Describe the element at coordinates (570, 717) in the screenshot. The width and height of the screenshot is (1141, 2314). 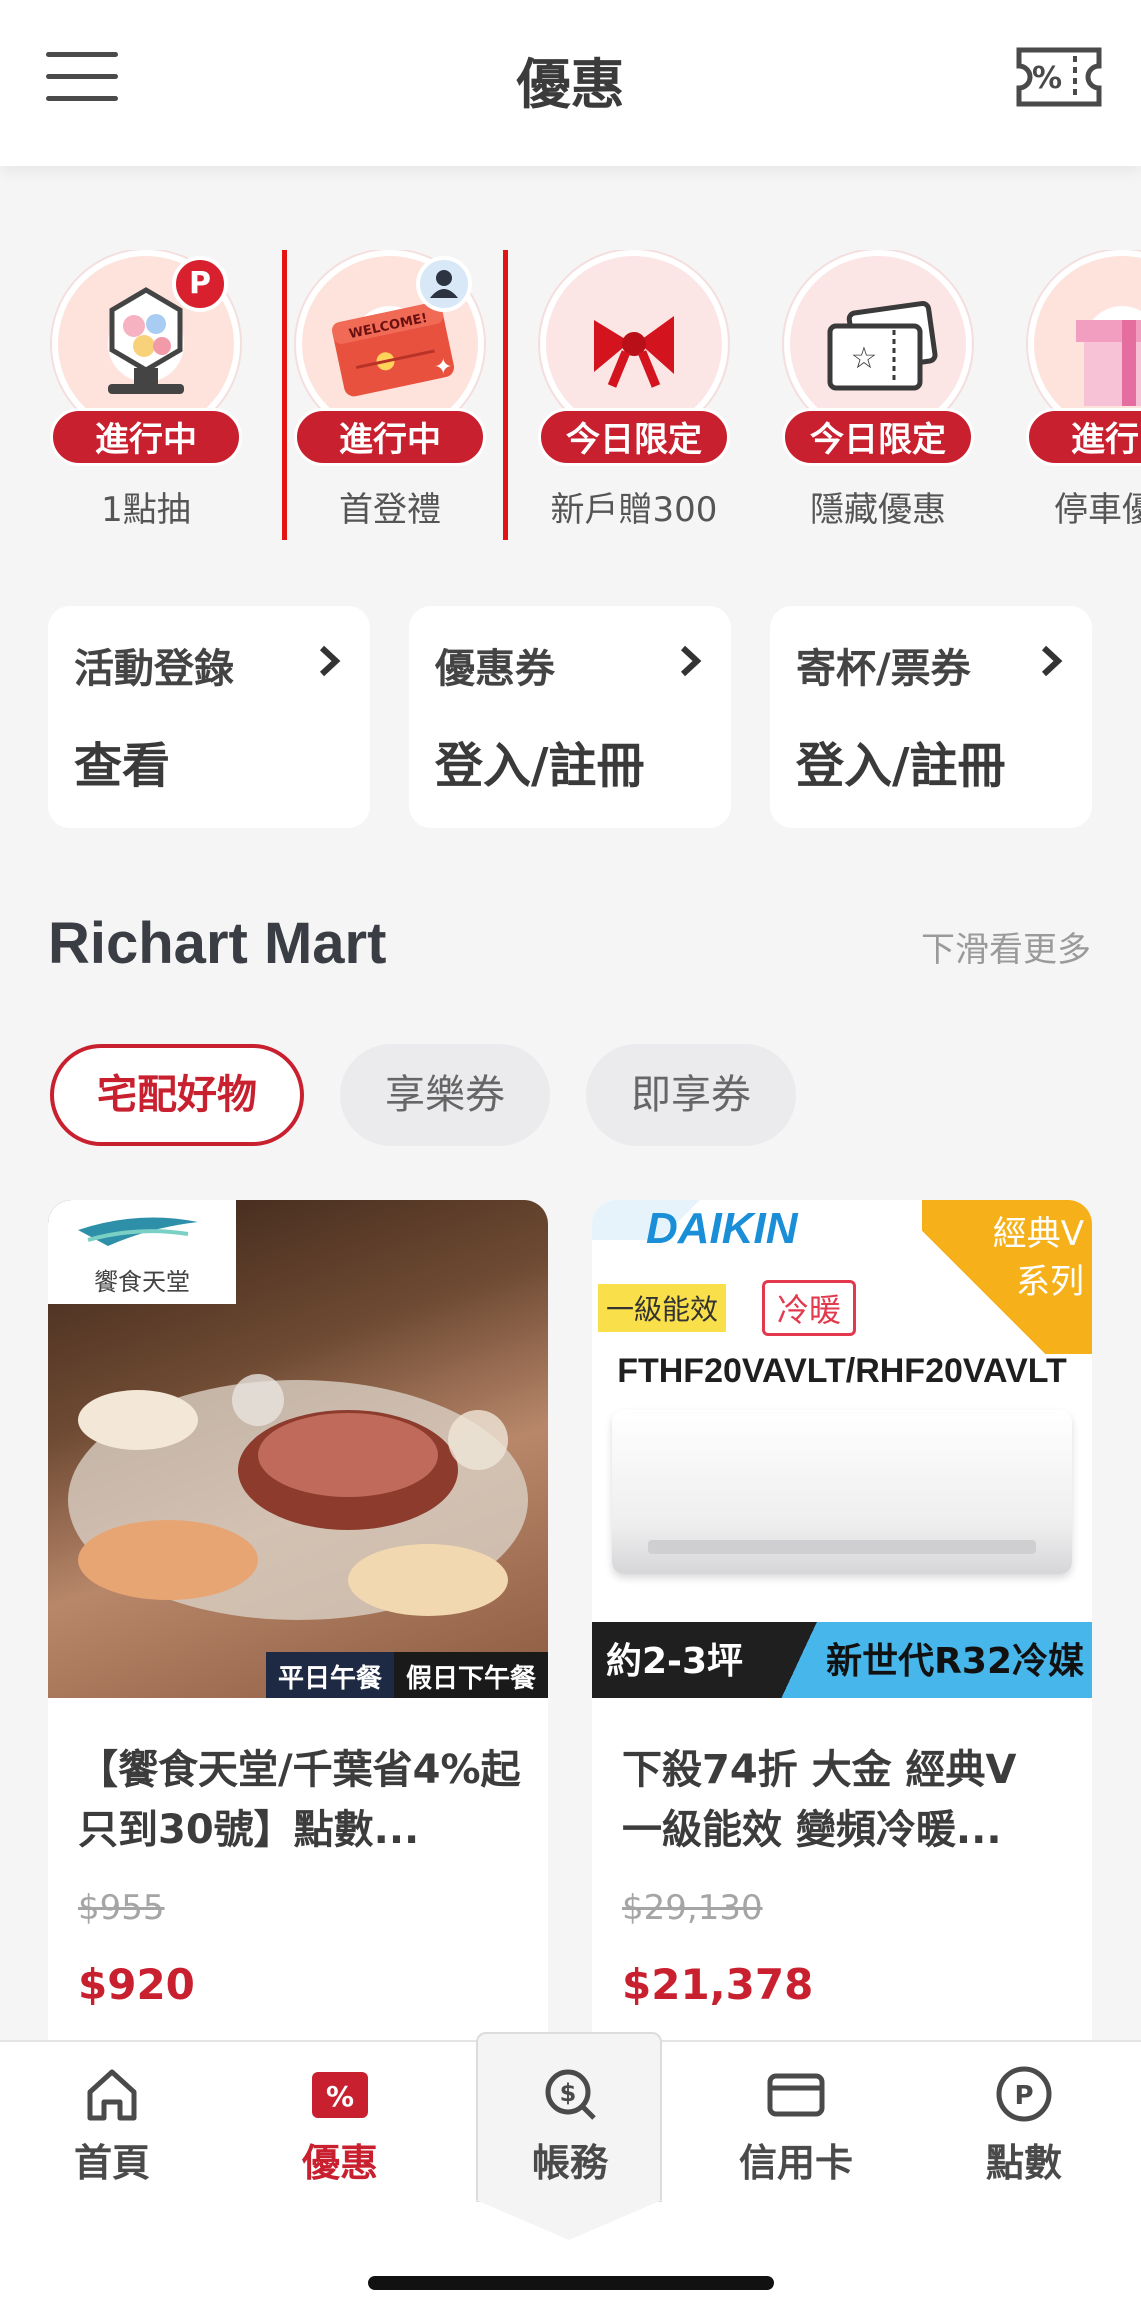
I see `quick-link-coupons: 優惠券 登入/註冊` at that location.